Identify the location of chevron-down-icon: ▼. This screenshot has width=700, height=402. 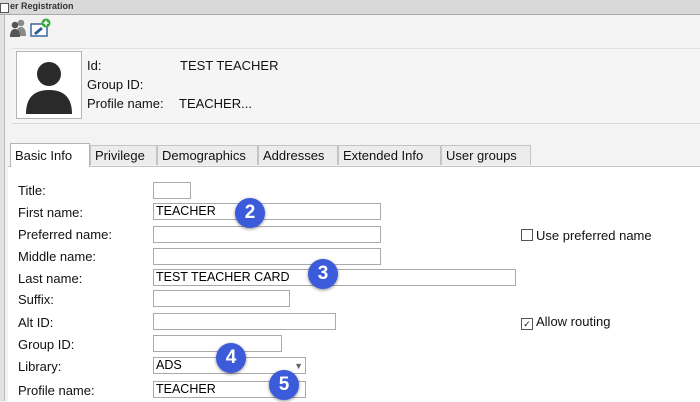
(298, 366).